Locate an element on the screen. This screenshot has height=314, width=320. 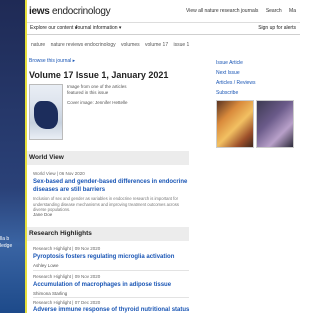
side-ad-line-1: lla b is located at coordinates (5, 239).